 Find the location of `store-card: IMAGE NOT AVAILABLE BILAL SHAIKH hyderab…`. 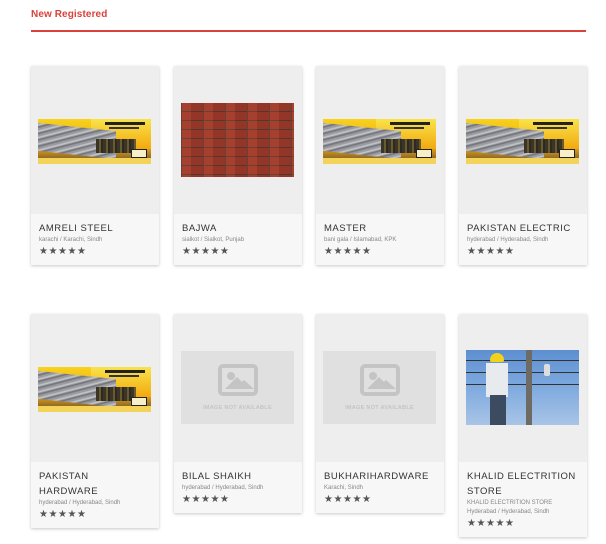

store-card: IMAGE NOT AVAILABLE BILAL SHAIKH hyderab… is located at coordinates (238, 413).